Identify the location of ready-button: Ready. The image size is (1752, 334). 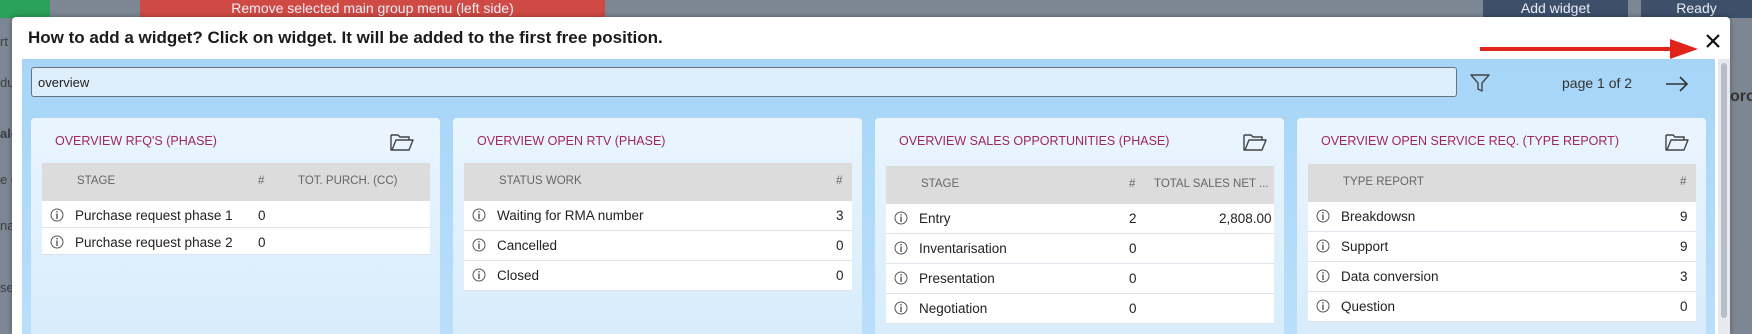
(1696, 9).